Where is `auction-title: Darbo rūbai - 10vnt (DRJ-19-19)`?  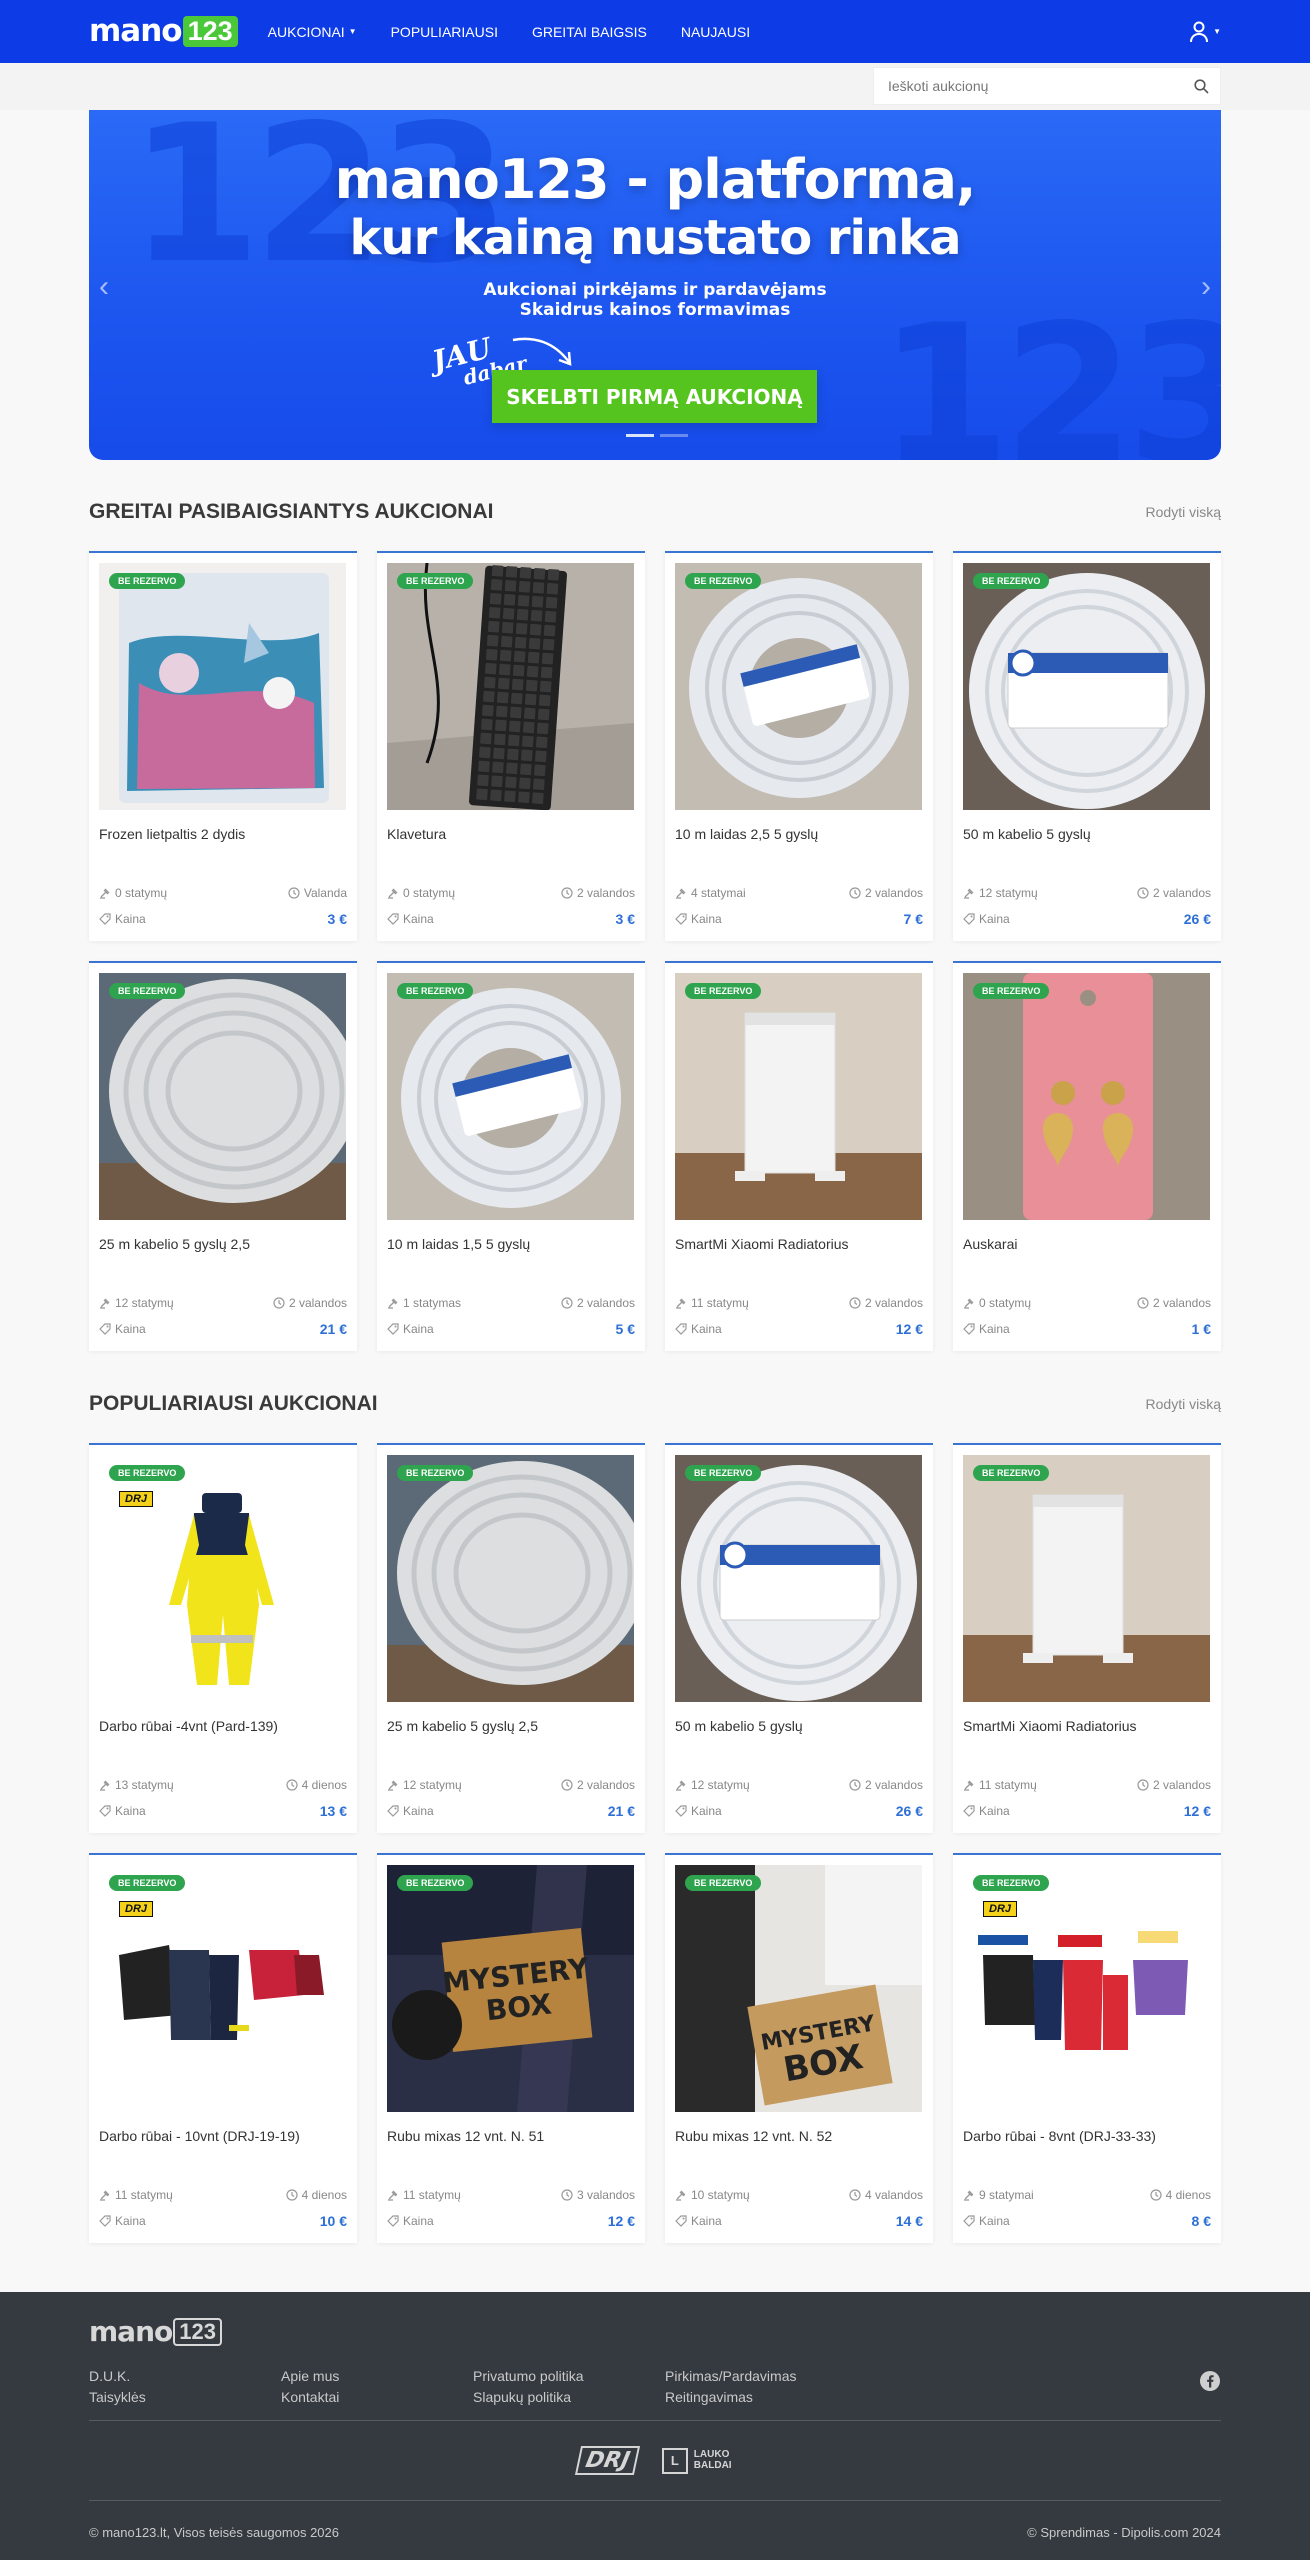
auction-title: Darbo rūbai - 10vnt (DRJ-19-19) is located at coordinates (199, 2136).